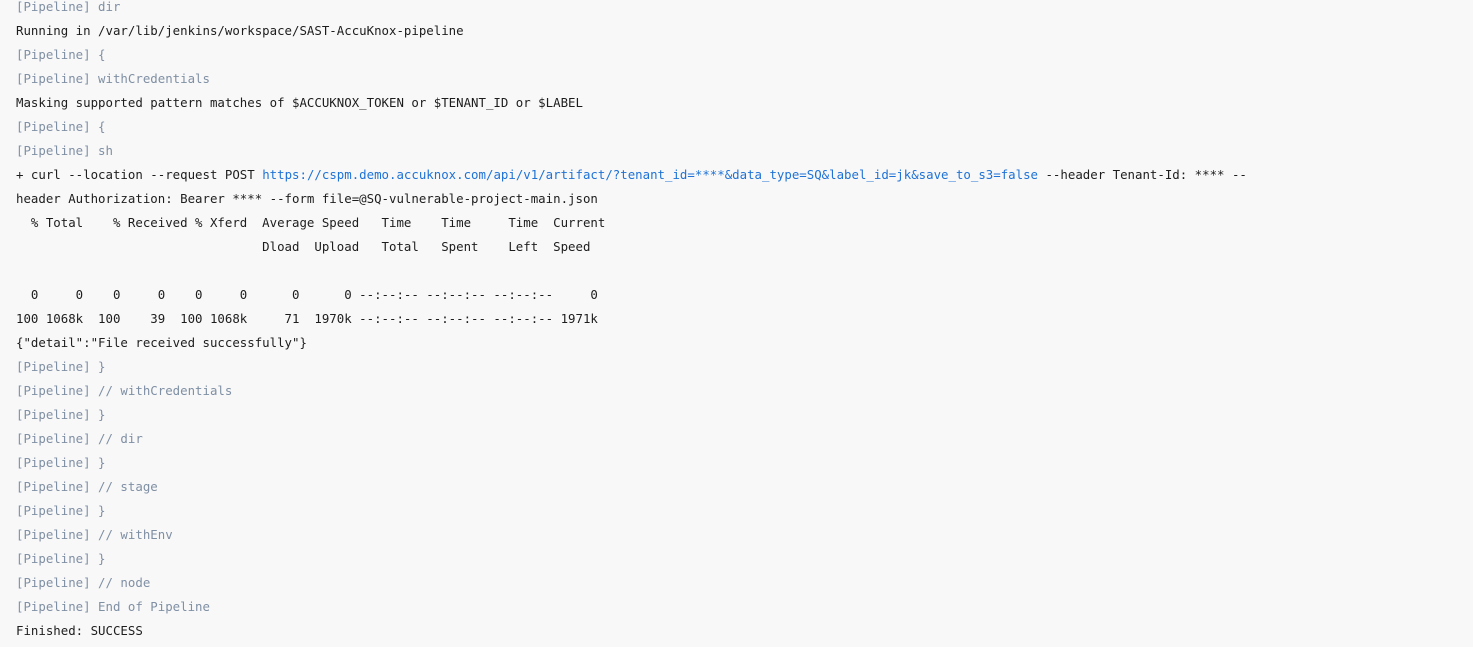 The image size is (1473, 647). What do you see at coordinates (1142, 174) in the screenshot?
I see `curl-command-suffix: --header Tenant-Id: **** --` at bounding box center [1142, 174].